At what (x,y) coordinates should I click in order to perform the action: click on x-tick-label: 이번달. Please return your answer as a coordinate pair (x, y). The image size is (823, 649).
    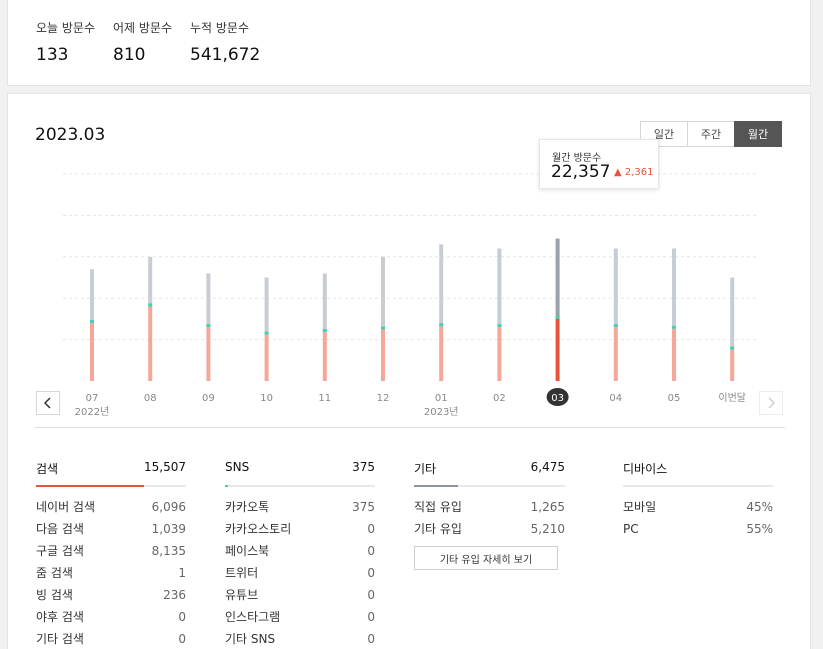
    Looking at the image, I should click on (732, 398).